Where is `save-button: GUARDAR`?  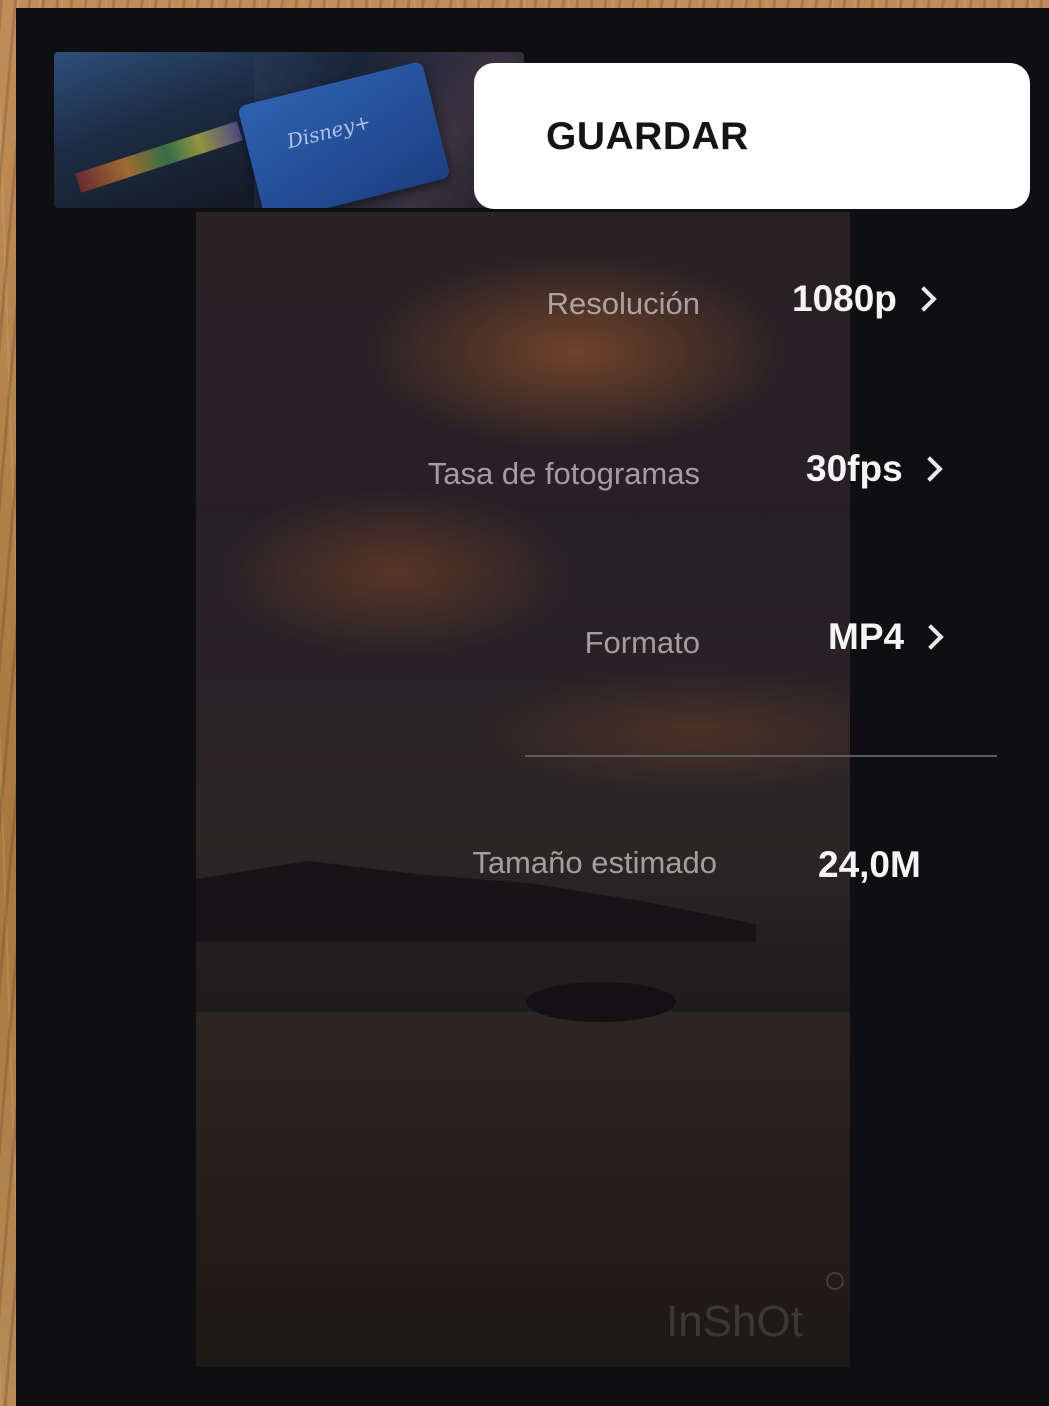
save-button: GUARDAR is located at coordinates (752, 136).